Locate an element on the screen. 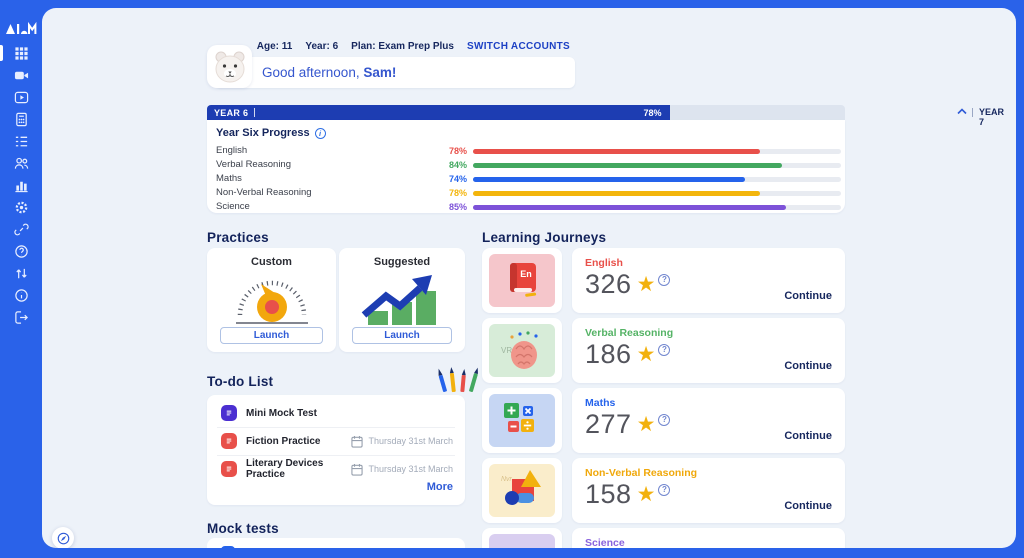  help-compass-button is located at coordinates (63, 537).